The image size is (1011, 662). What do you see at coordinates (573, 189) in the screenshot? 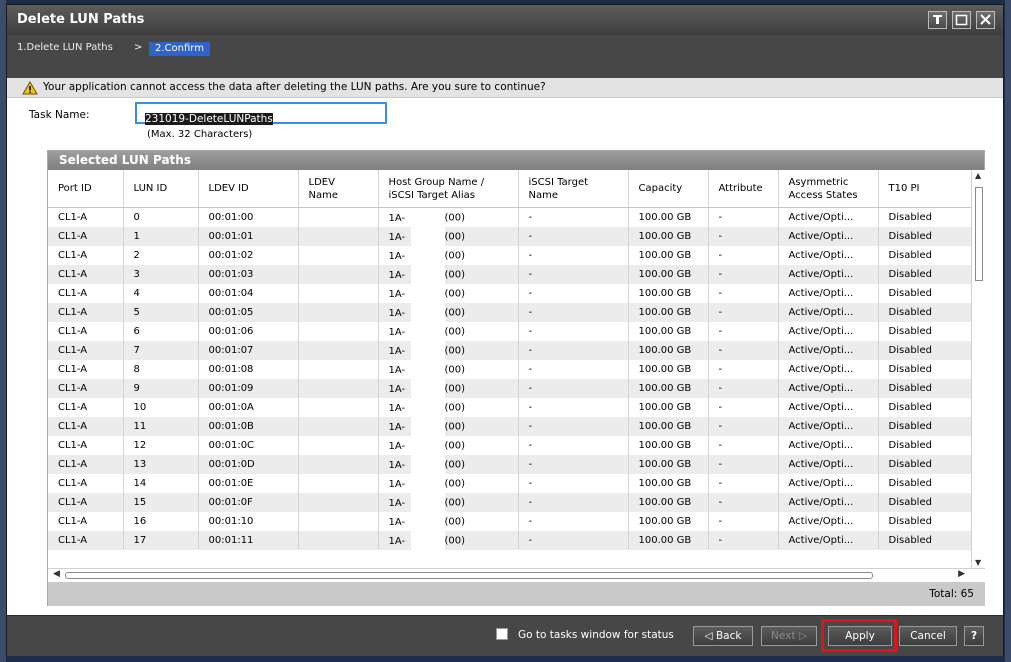
I see `column-header: iSCSI Target Name` at bounding box center [573, 189].